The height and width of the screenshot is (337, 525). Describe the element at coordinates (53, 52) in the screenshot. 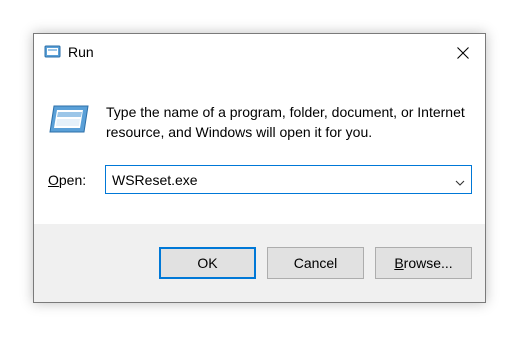

I see `run-icon` at that location.